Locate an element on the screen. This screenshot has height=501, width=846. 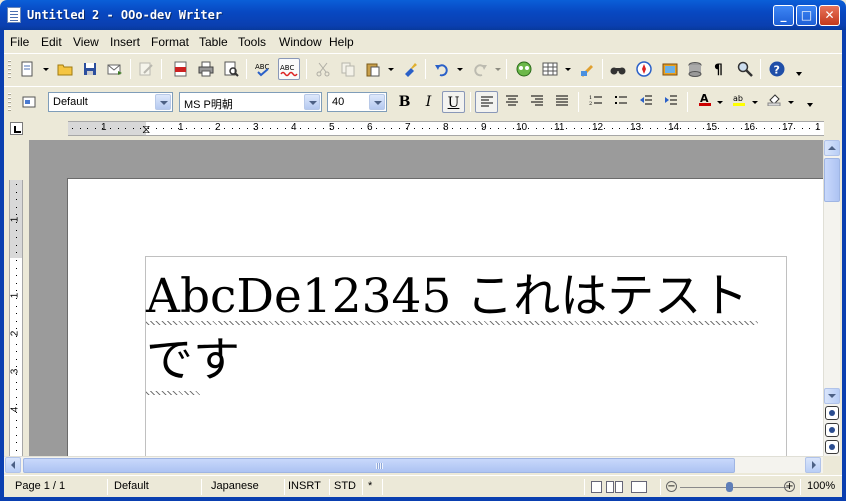
language: Japanese is located at coordinates (235, 486).